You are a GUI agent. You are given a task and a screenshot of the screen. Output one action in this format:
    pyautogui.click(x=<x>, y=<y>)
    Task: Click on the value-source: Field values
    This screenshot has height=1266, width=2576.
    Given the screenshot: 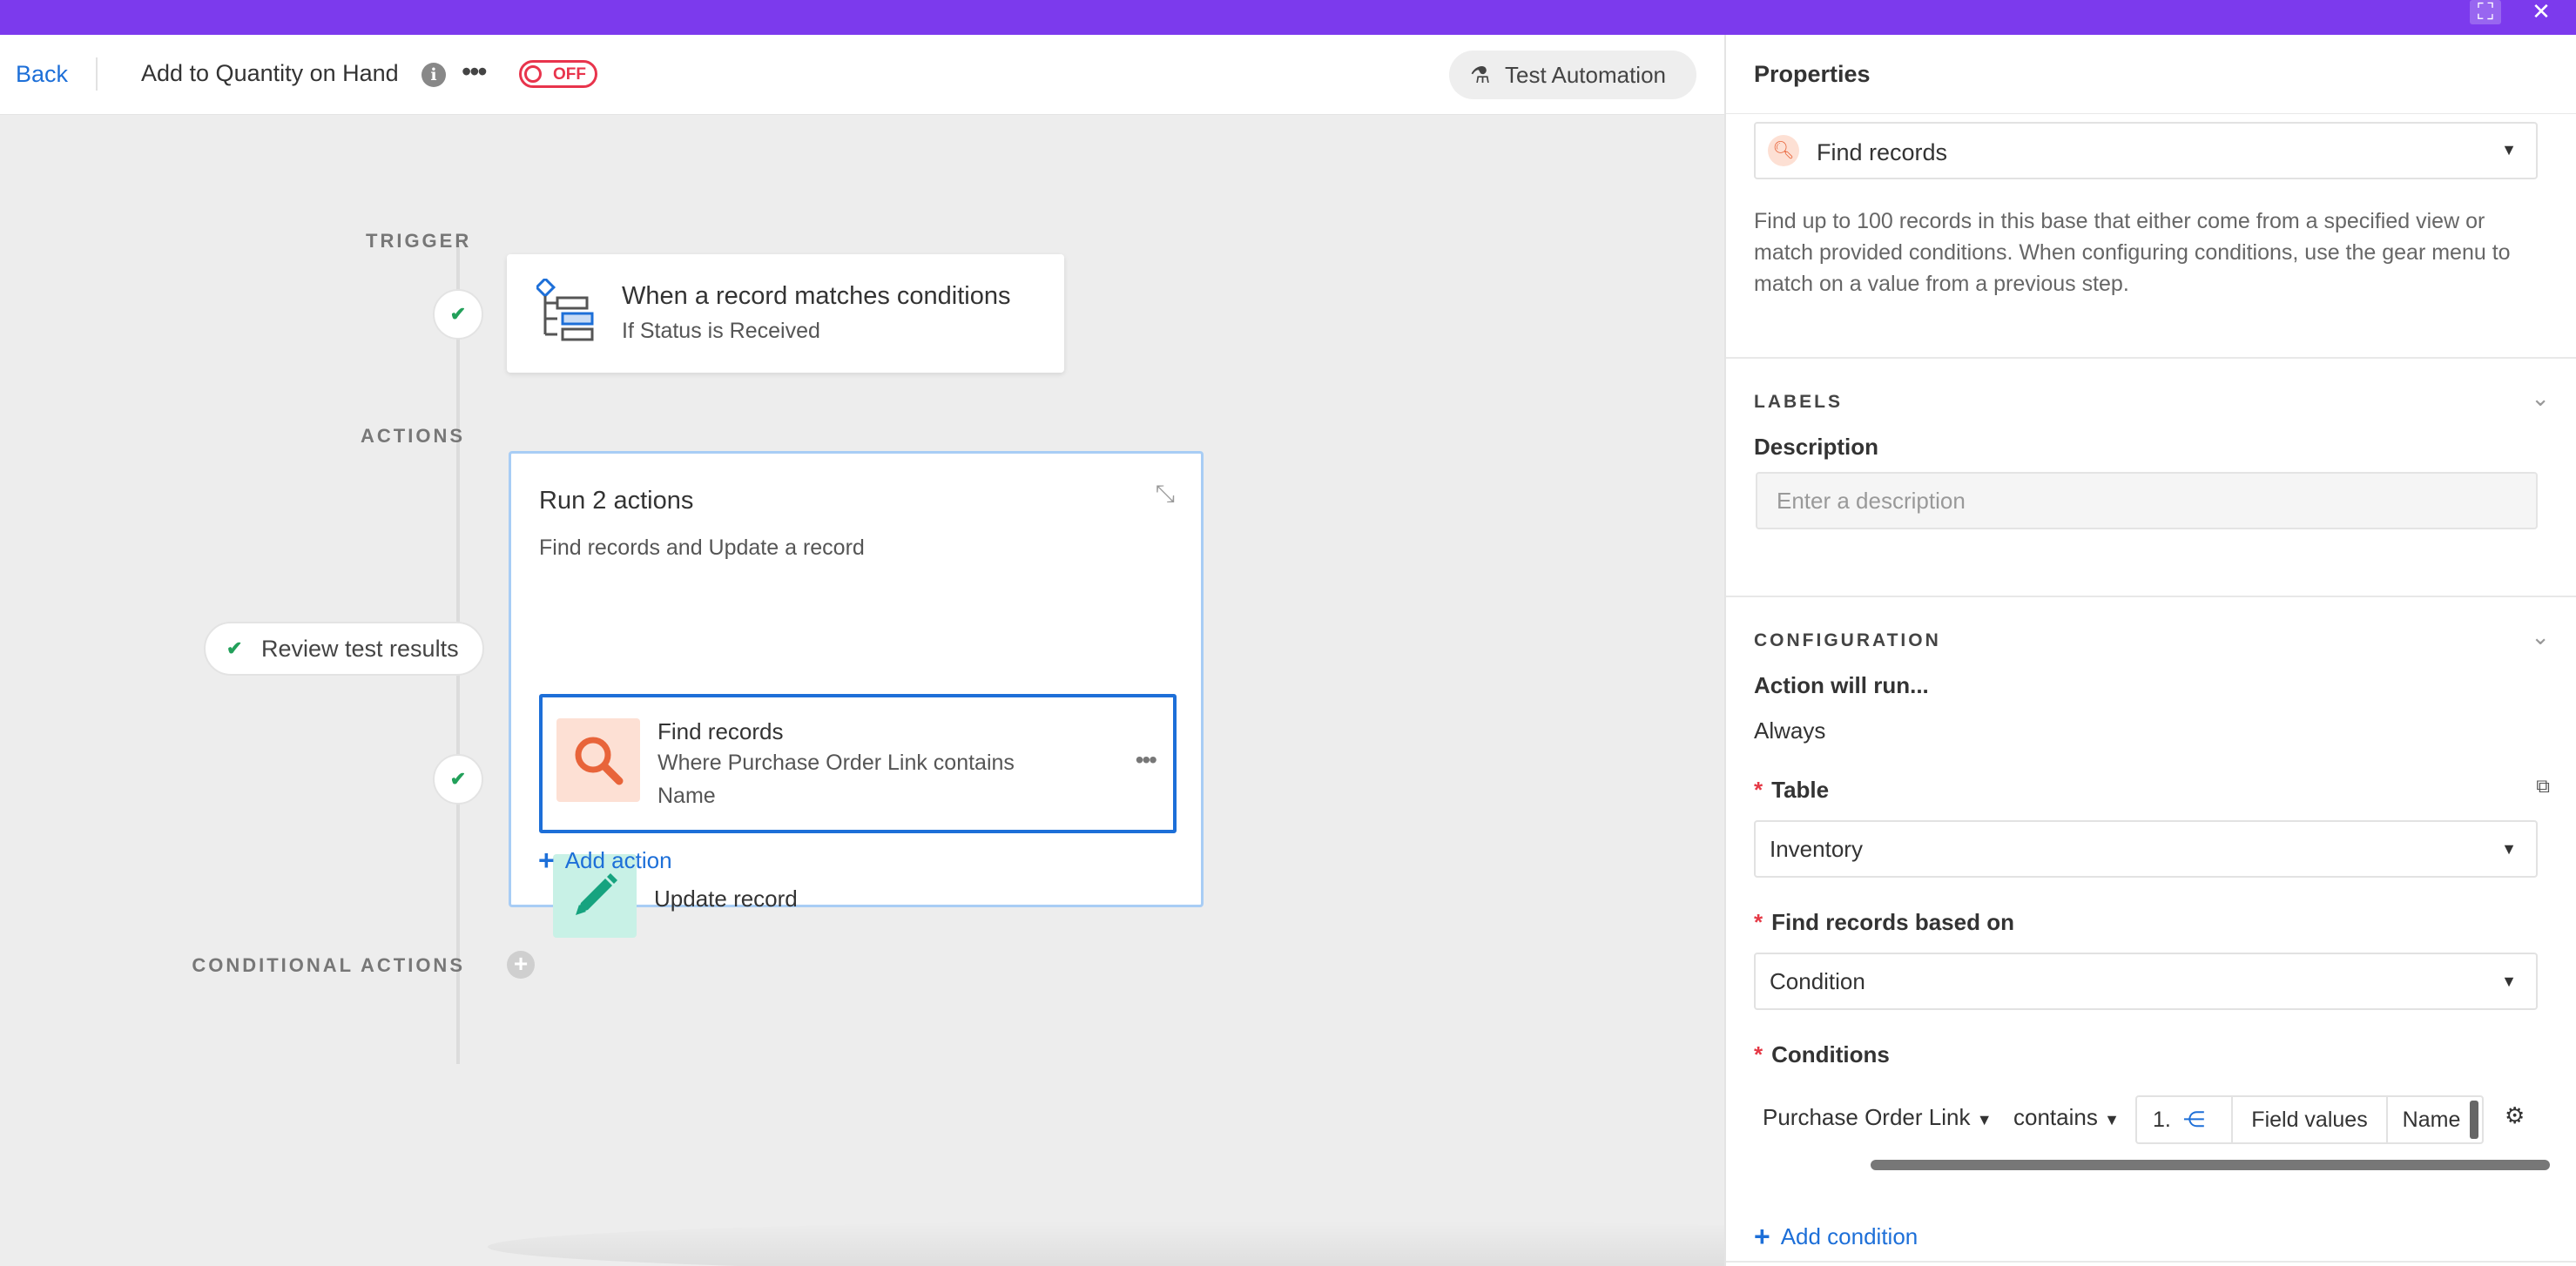 What is the action you would take?
    pyautogui.click(x=2310, y=1119)
    